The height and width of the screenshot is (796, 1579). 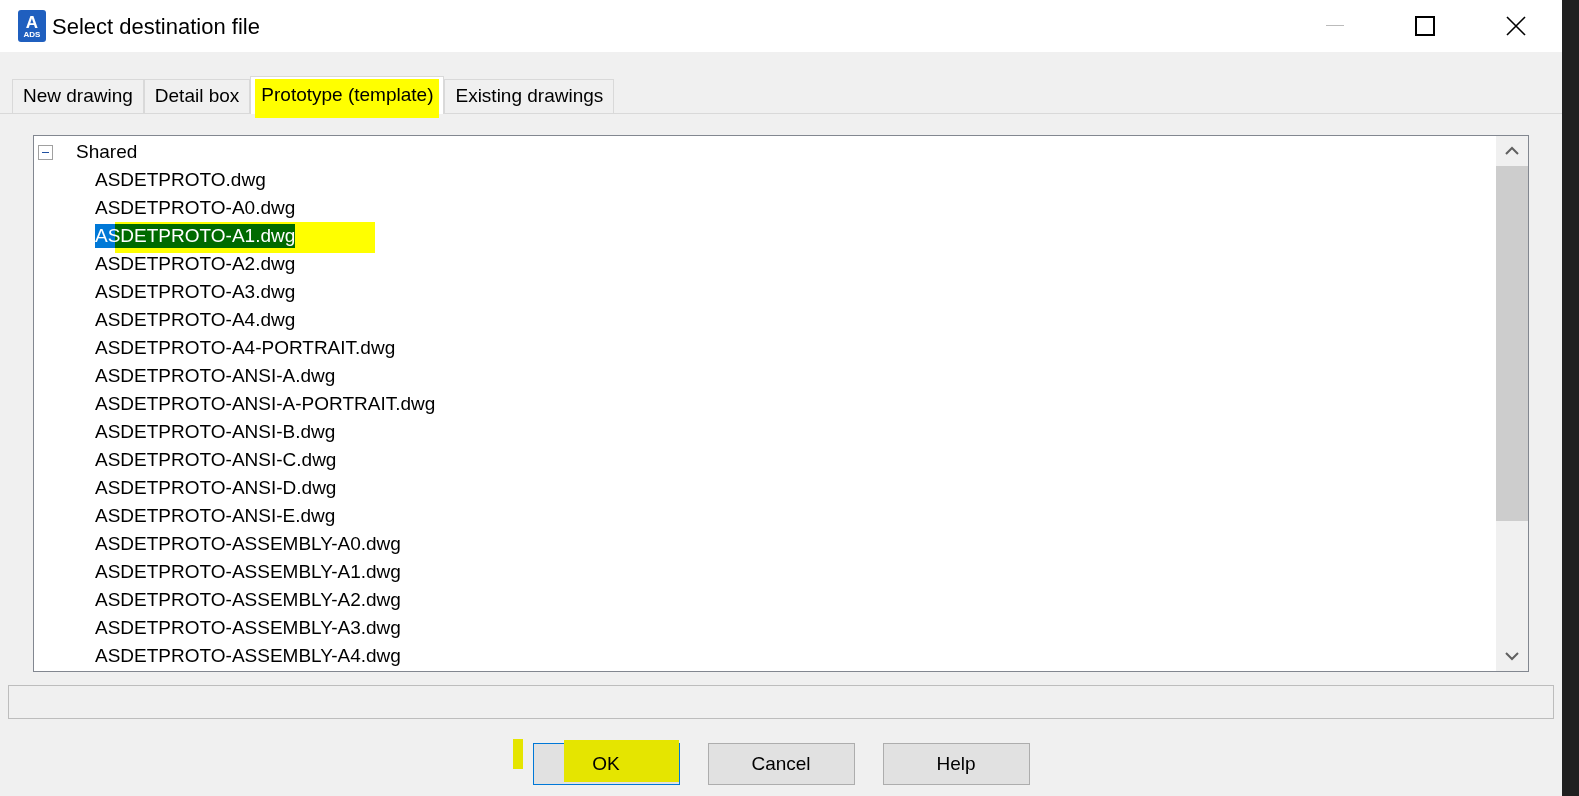 I want to click on tree-item: ASDETPROTO-A2.dwg, so click(x=195, y=264).